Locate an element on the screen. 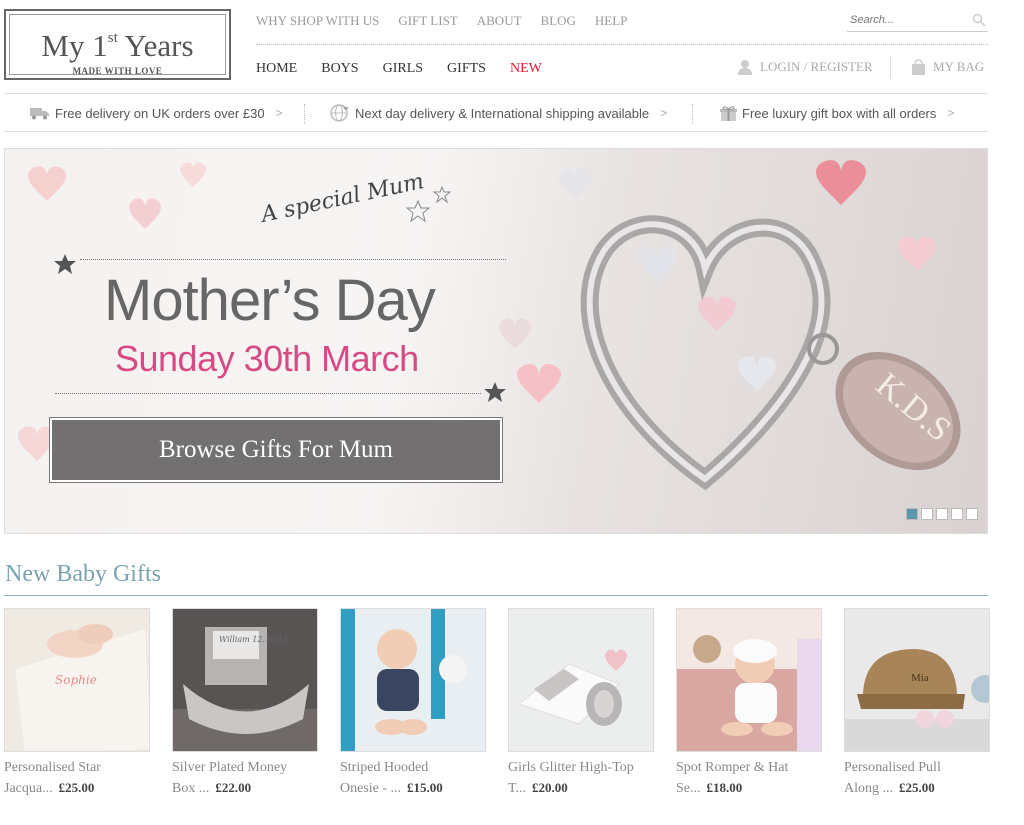 This screenshot has height=825, width=1024. main-nav: HOME BOYS GIRLS GIFTS NEW is located at coordinates (399, 69).